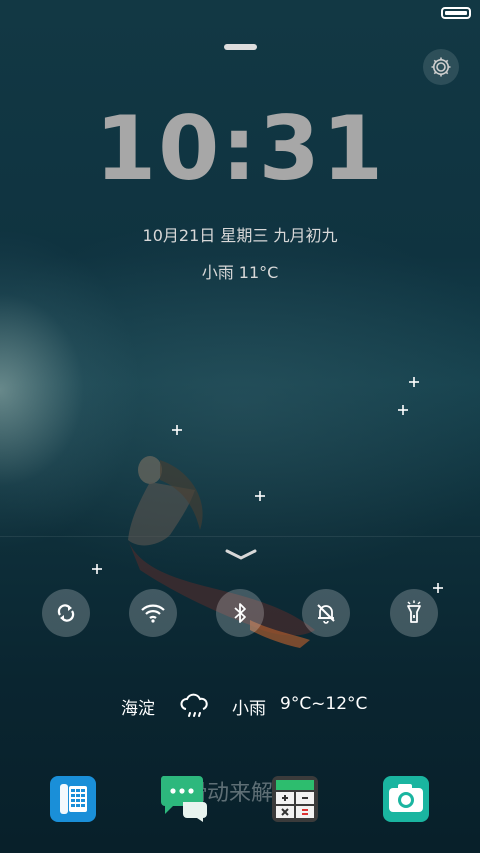 This screenshot has width=480, height=853. What do you see at coordinates (240, 148) in the screenshot?
I see `lockscreen-clock: 10:31` at bounding box center [240, 148].